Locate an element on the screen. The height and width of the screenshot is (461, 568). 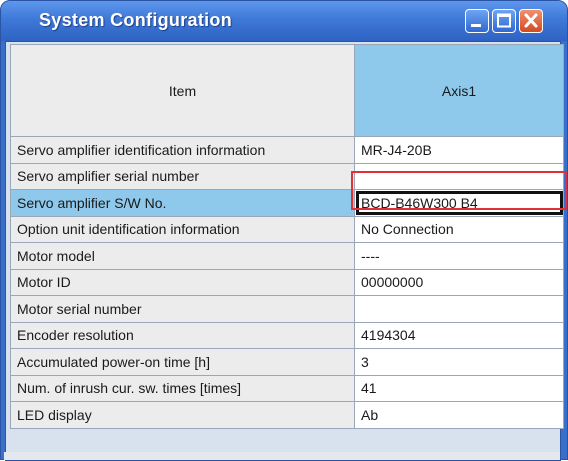
table-row: Servo amplifier S/W No. BCD-B46W300 B4 is located at coordinates (287, 203).